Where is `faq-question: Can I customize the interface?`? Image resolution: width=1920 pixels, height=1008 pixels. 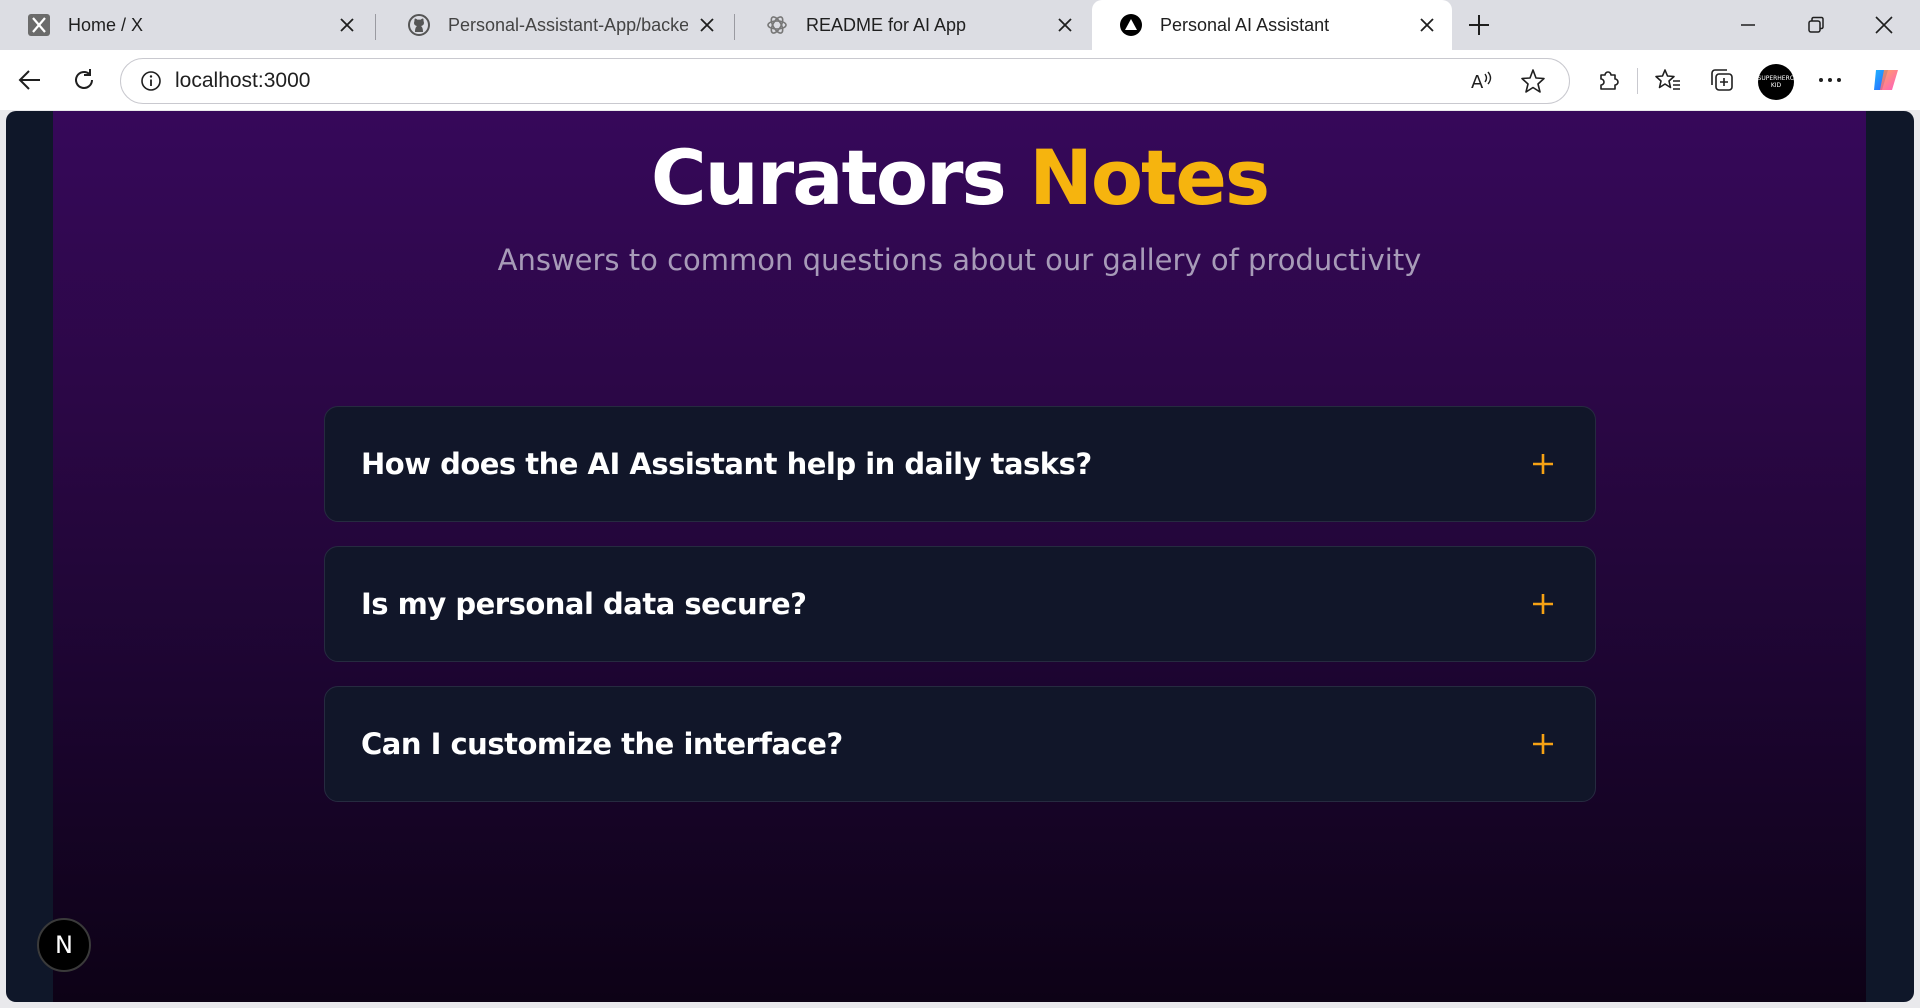
faq-question: Can I customize the interface? is located at coordinates (602, 744).